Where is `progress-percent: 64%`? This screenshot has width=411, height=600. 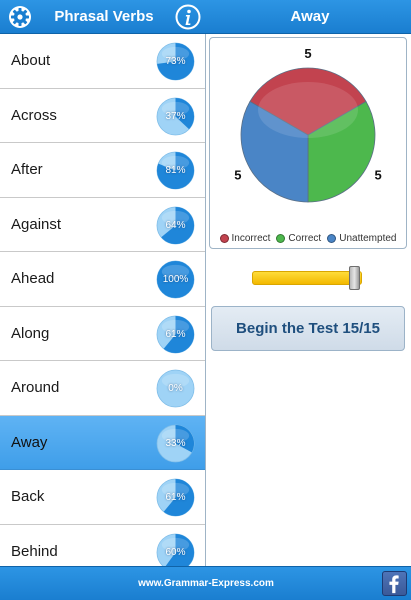 progress-percent: 64% is located at coordinates (175, 225).